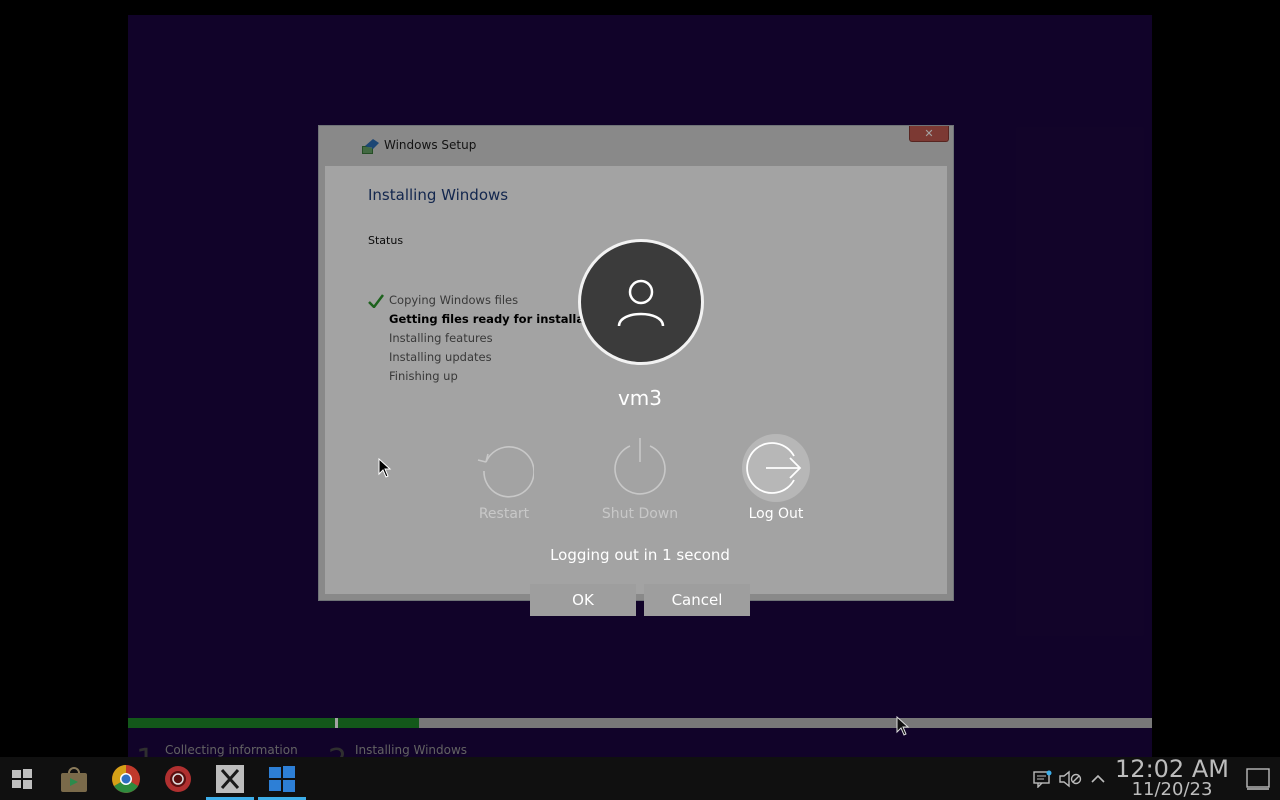 The height and width of the screenshot is (800, 1280). I want to click on log-out-label: Log Out, so click(776, 514).